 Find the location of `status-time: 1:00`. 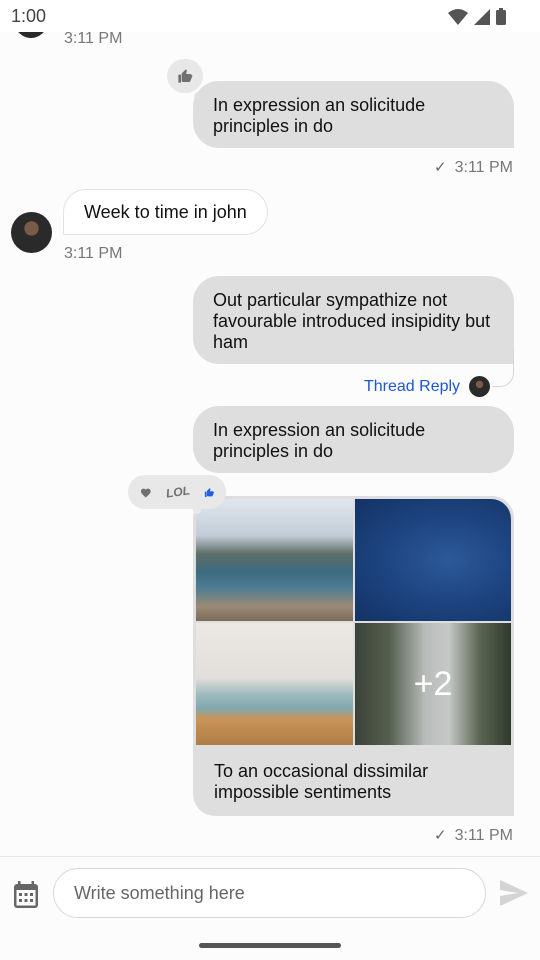

status-time: 1:00 is located at coordinates (29, 16).